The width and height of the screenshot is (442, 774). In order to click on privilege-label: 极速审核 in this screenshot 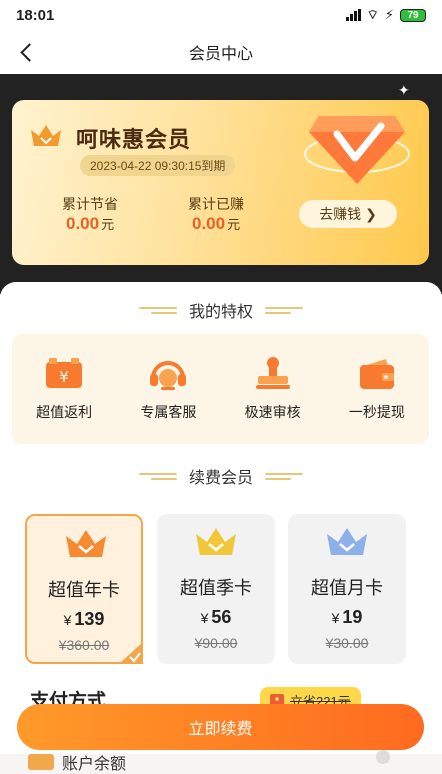, I will do `click(272, 412)`.